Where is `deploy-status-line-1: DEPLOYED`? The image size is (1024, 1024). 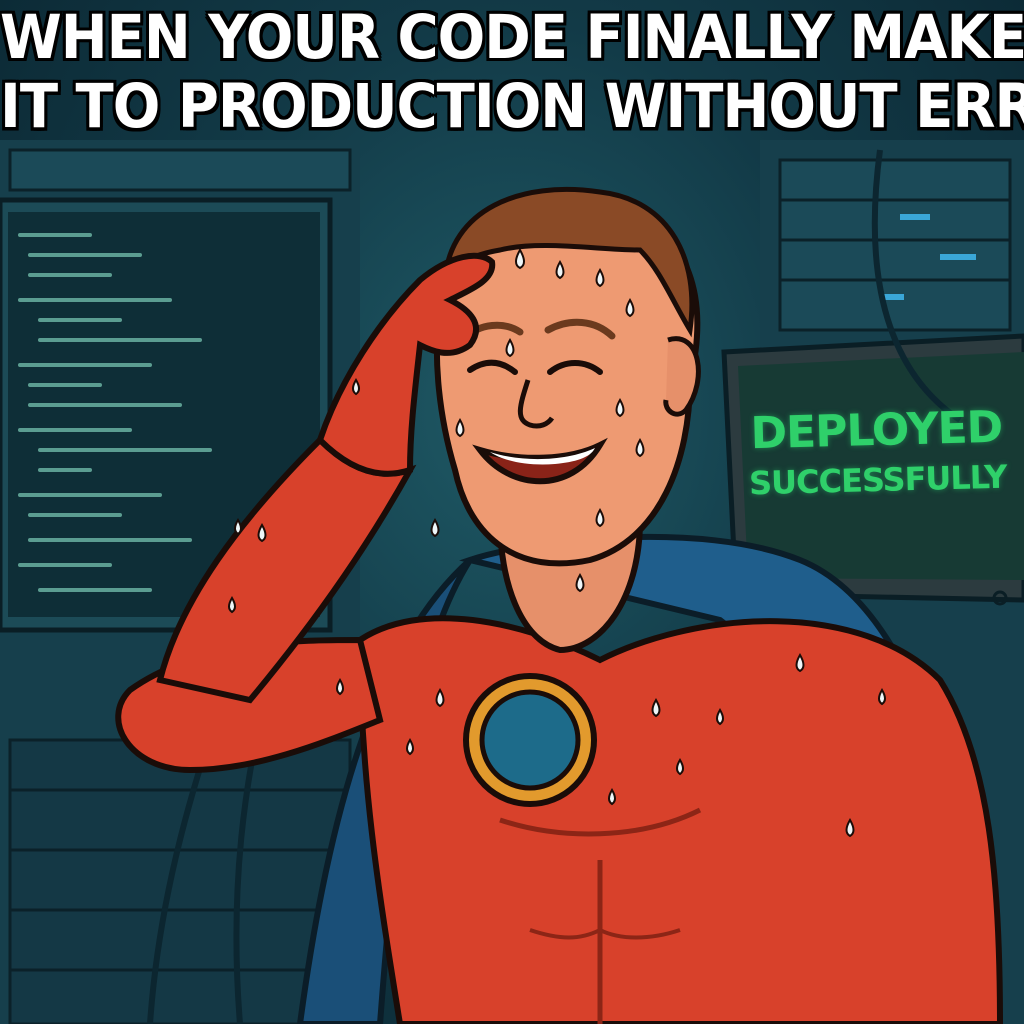 deploy-status-line-1: DEPLOYED is located at coordinates (876, 430).